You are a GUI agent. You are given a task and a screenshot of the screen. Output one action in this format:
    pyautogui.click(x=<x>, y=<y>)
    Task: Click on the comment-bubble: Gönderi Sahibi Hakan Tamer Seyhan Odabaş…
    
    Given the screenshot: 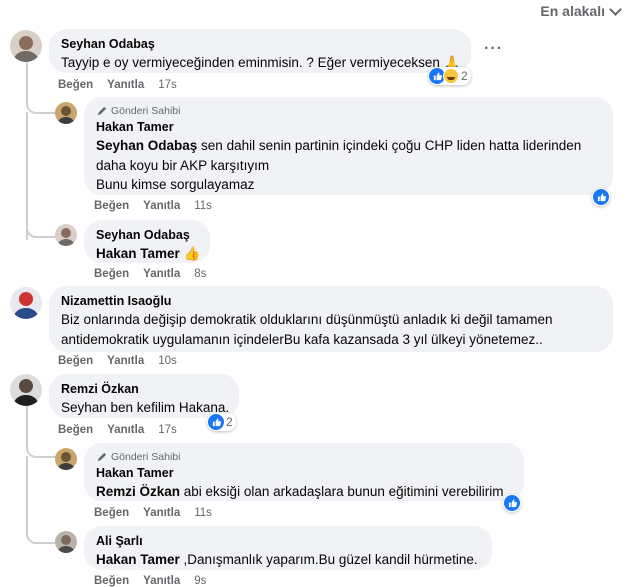 What is the action you would take?
    pyautogui.click(x=348, y=146)
    